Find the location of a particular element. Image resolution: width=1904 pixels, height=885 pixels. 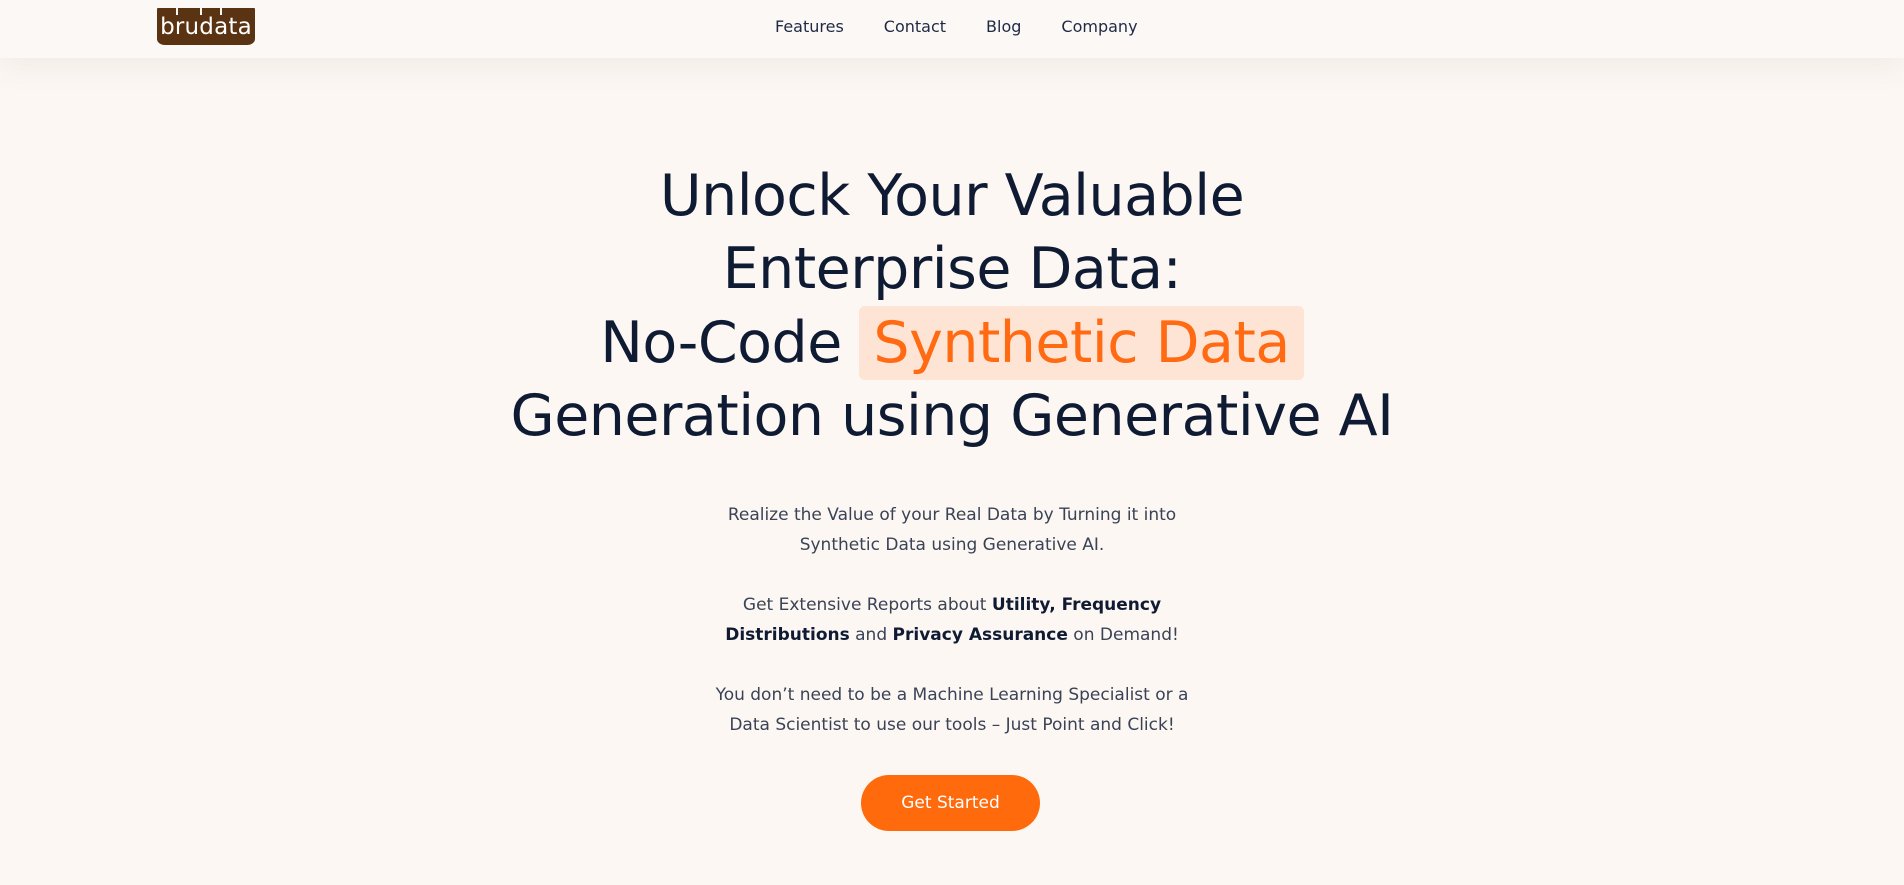

headline-line-1: Unlock Your Valuable is located at coordinates (952, 196).